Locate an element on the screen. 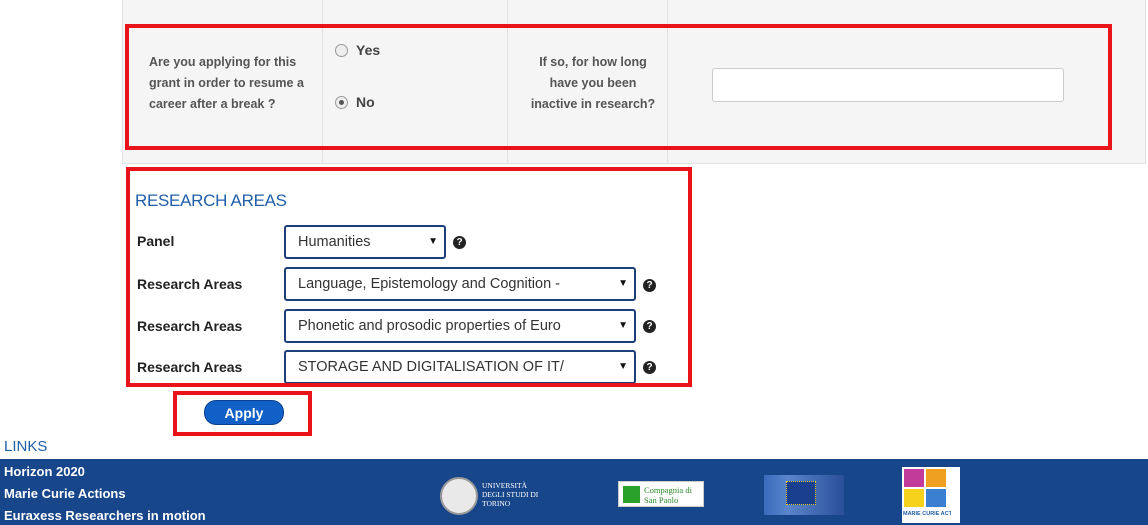  compagnia-logo-icon is located at coordinates (631, 494).